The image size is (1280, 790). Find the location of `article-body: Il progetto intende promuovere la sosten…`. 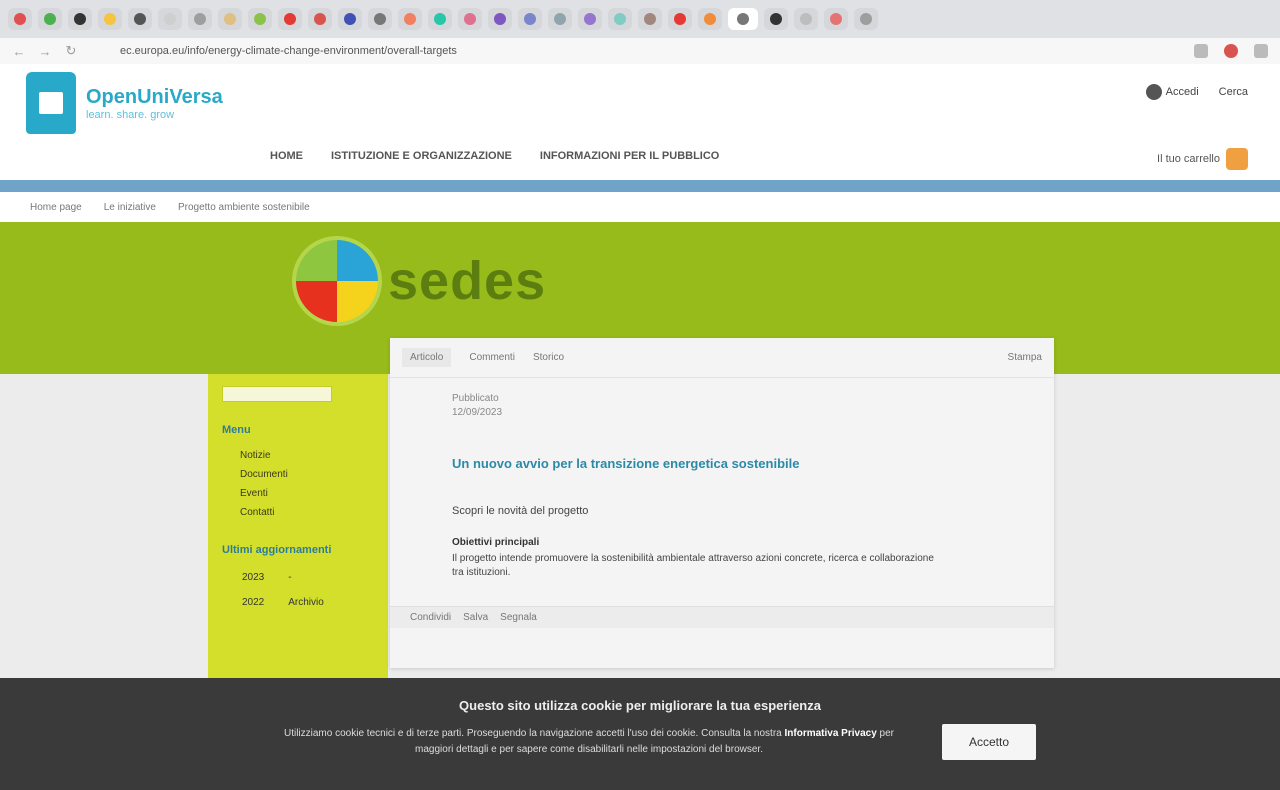

article-body: Il progetto intende promuovere la sosten… is located at coordinates (693, 565).